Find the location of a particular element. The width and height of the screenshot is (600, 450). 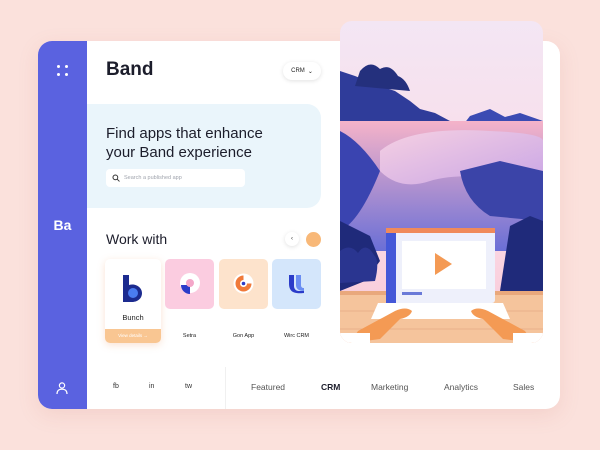

work-with-title: Work with is located at coordinates (137, 239).